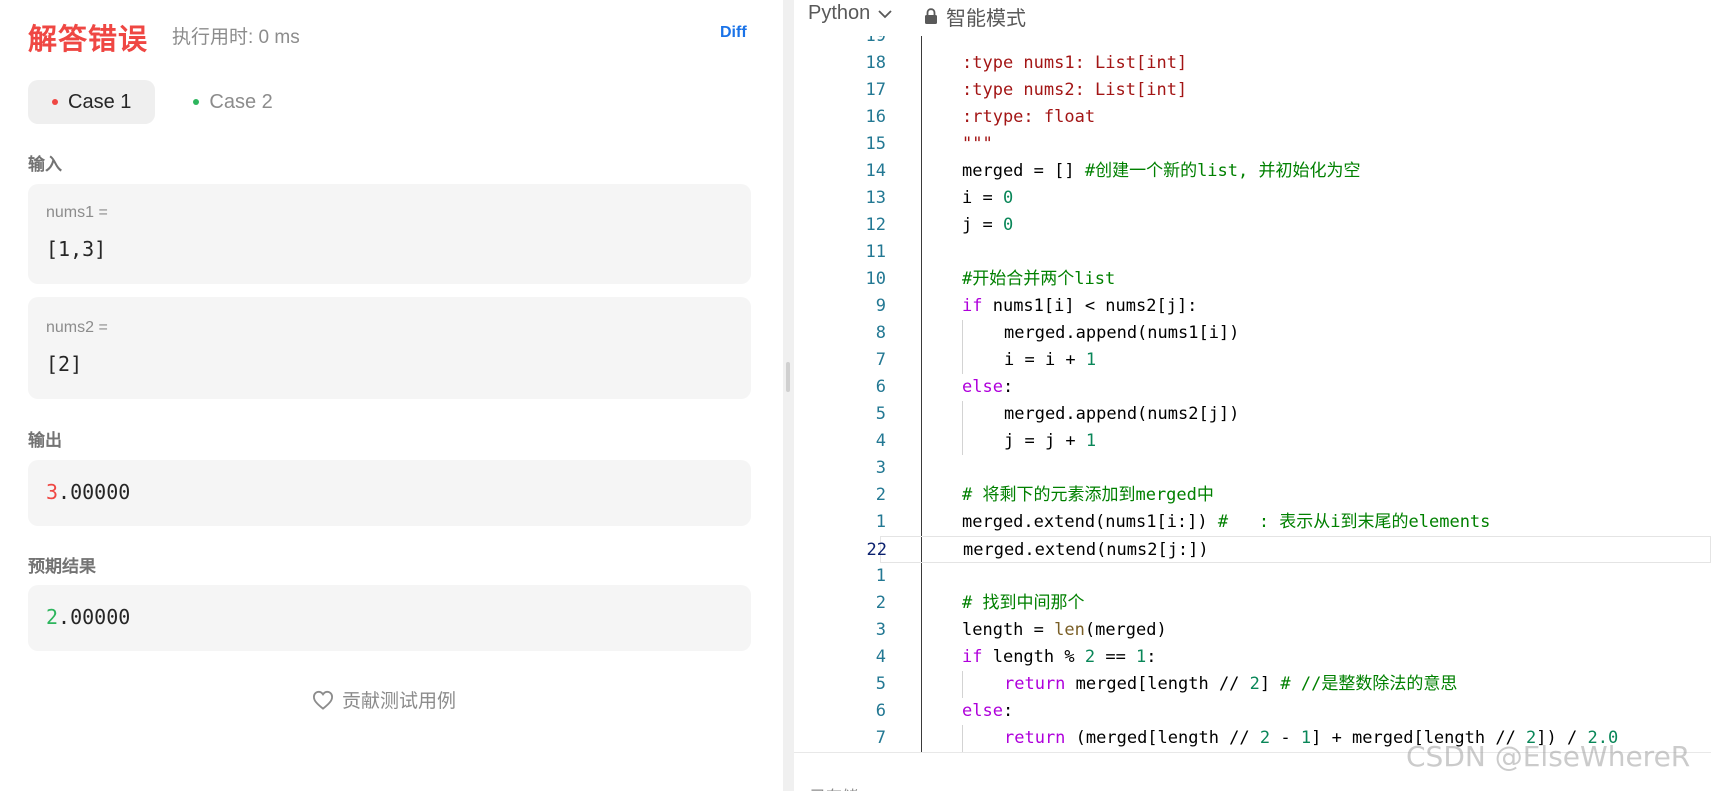 The height and width of the screenshot is (791, 1711). What do you see at coordinates (987, 198) in the screenshot?
I see `code-text: i = 0` at bounding box center [987, 198].